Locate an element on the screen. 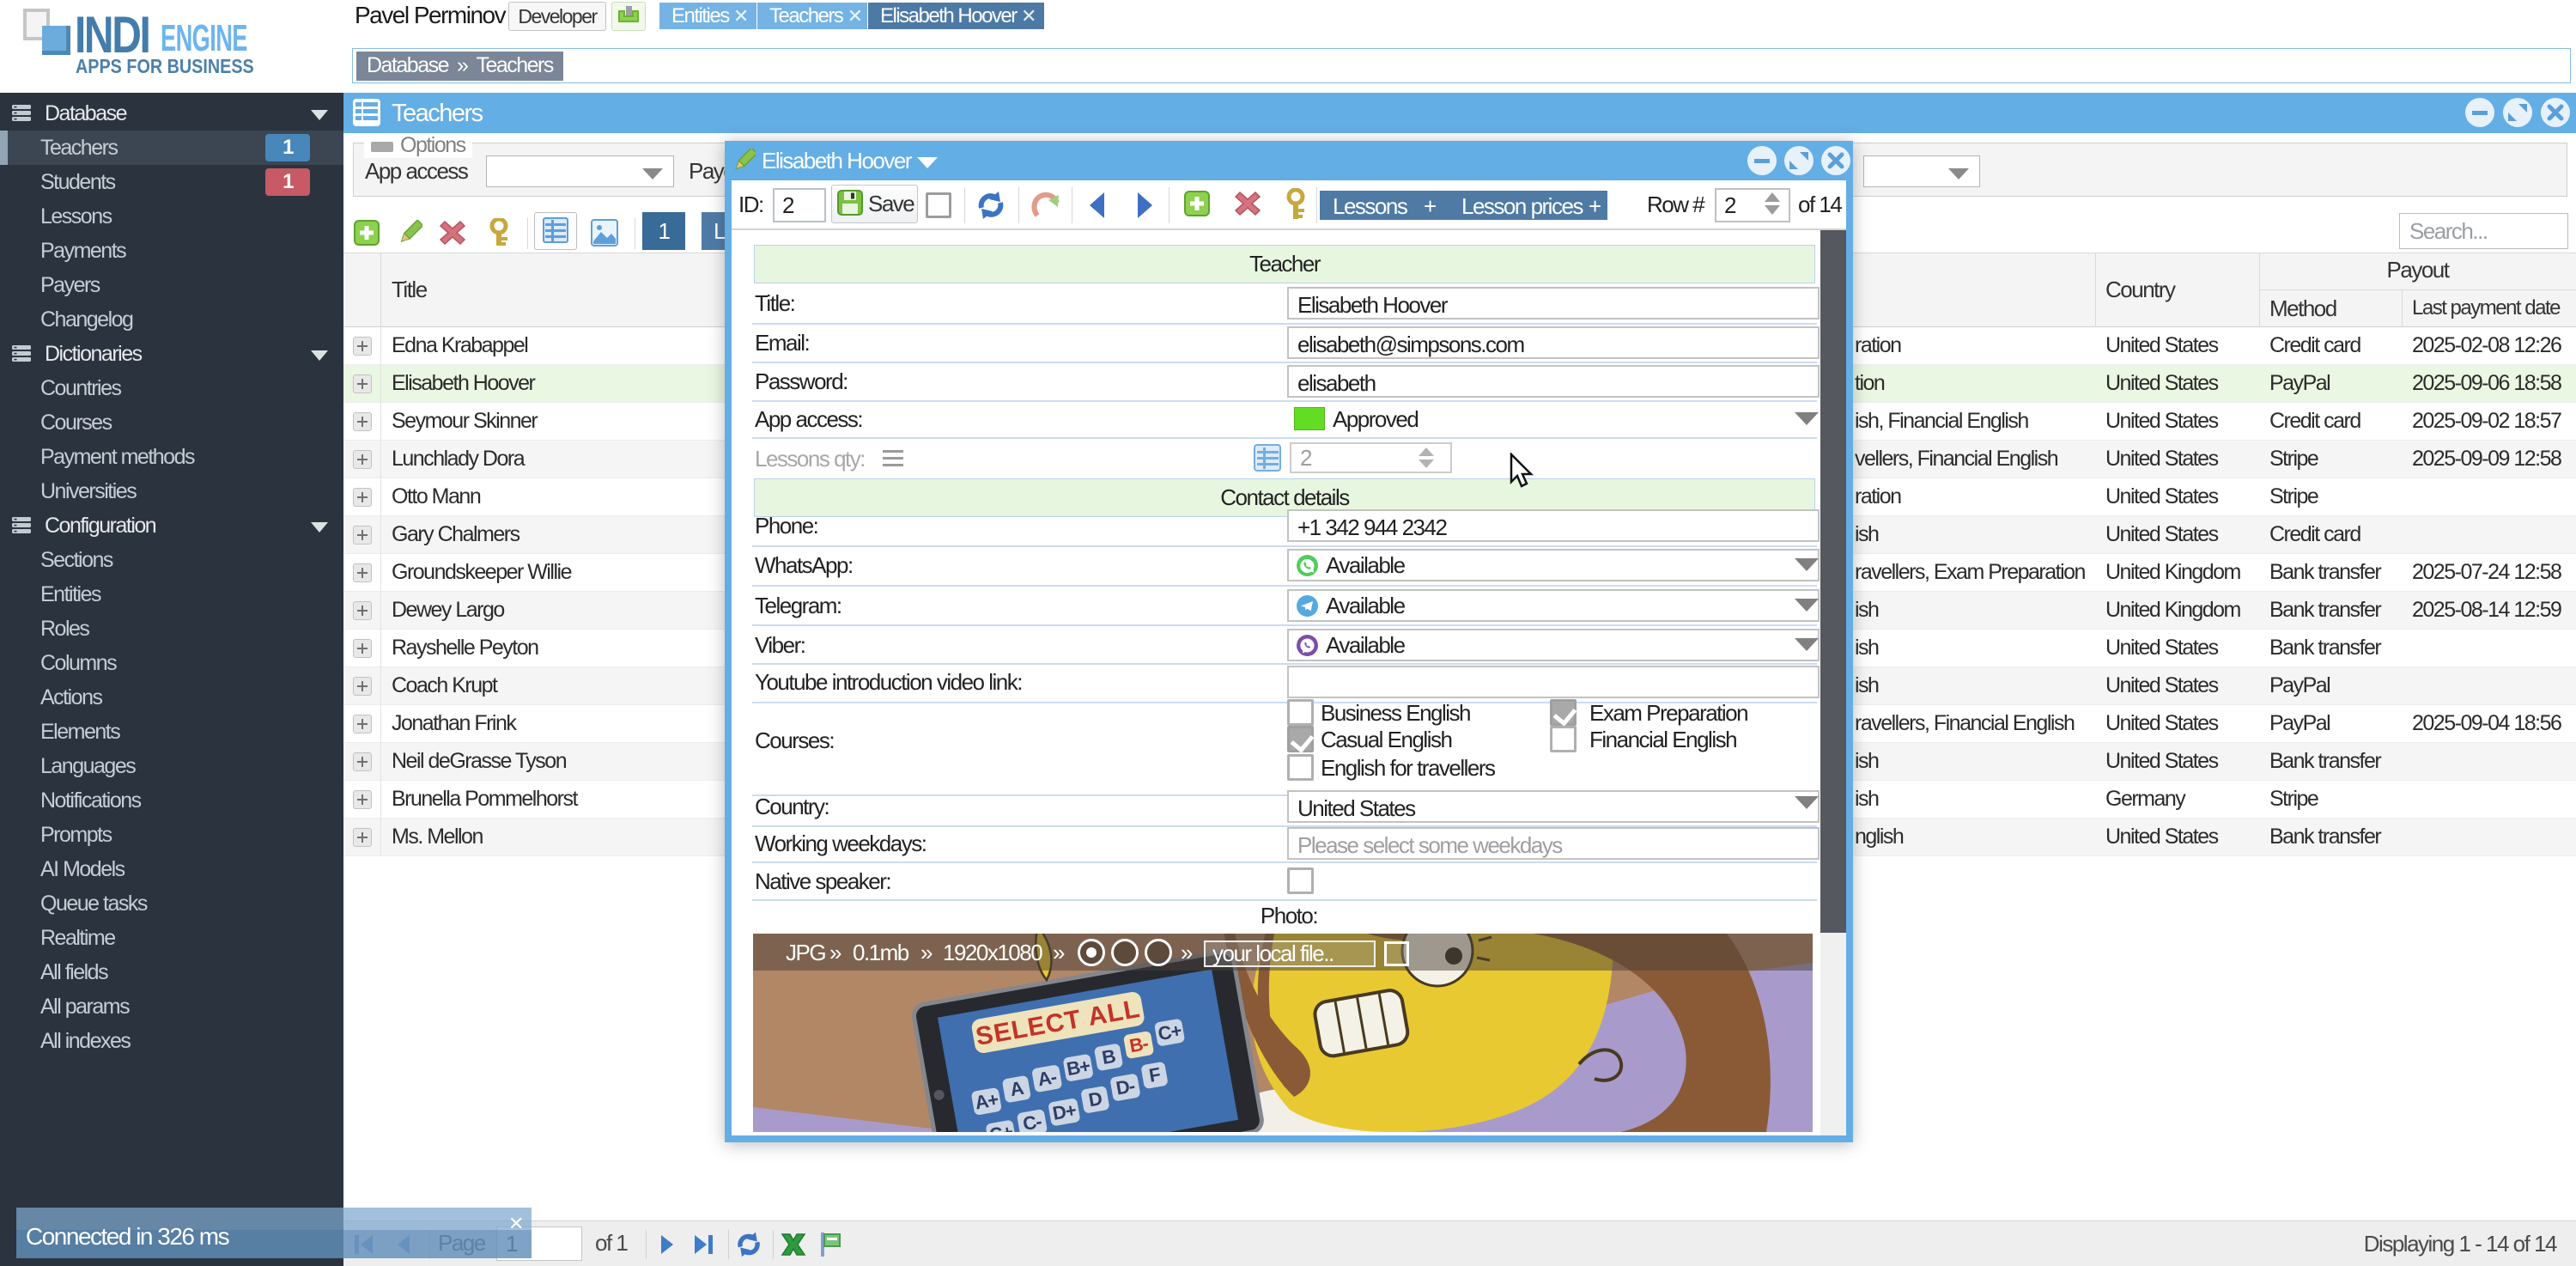 The height and width of the screenshot is (1266, 2576). svg-text: A+ is located at coordinates (986, 1100).